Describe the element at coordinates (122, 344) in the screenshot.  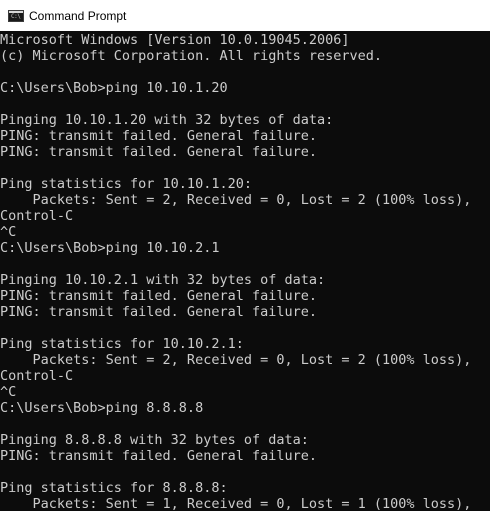
I see `console-line: Ping statistics for 10.10.2.1:` at that location.